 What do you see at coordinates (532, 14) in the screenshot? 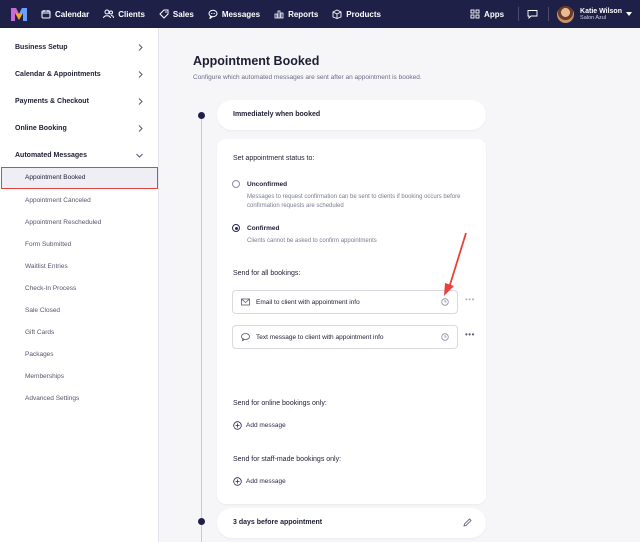
I see `conversation-icon` at bounding box center [532, 14].